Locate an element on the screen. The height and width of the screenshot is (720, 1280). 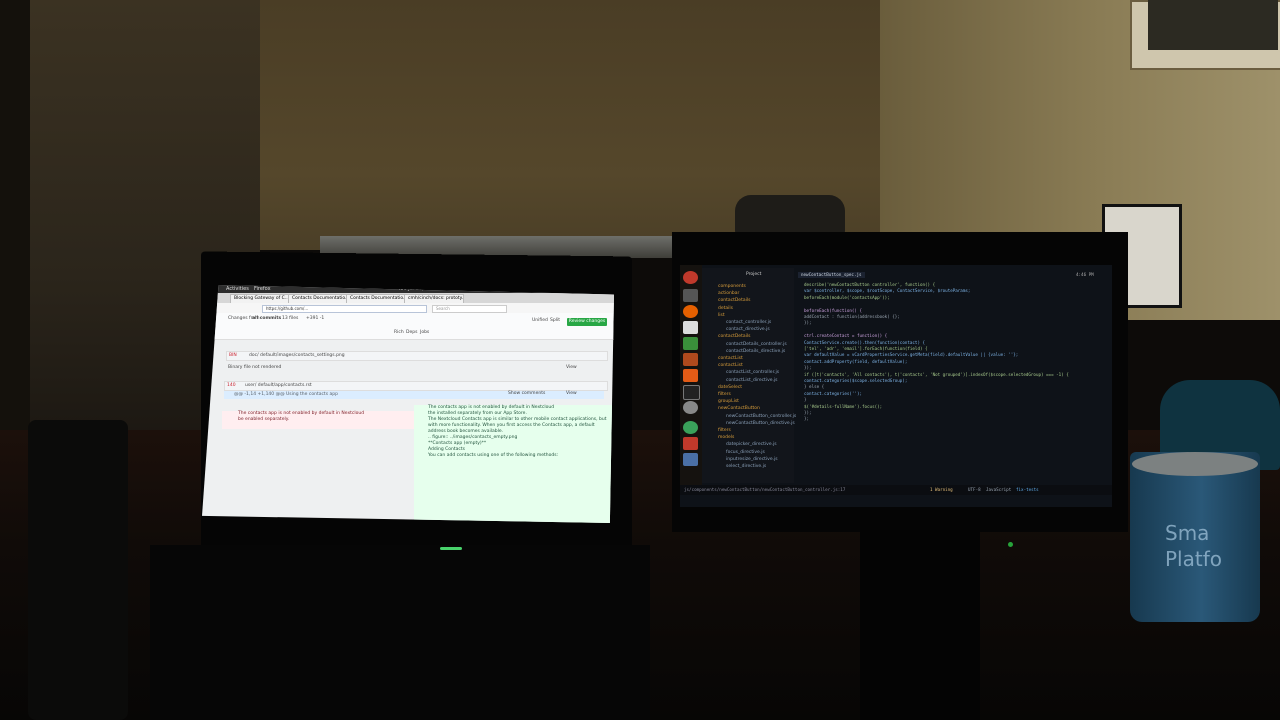
activities-button: Activities is located at coordinates (237, 289).